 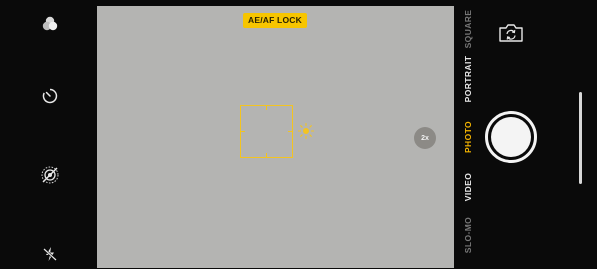 I want to click on filters-icon, so click(x=50, y=23).